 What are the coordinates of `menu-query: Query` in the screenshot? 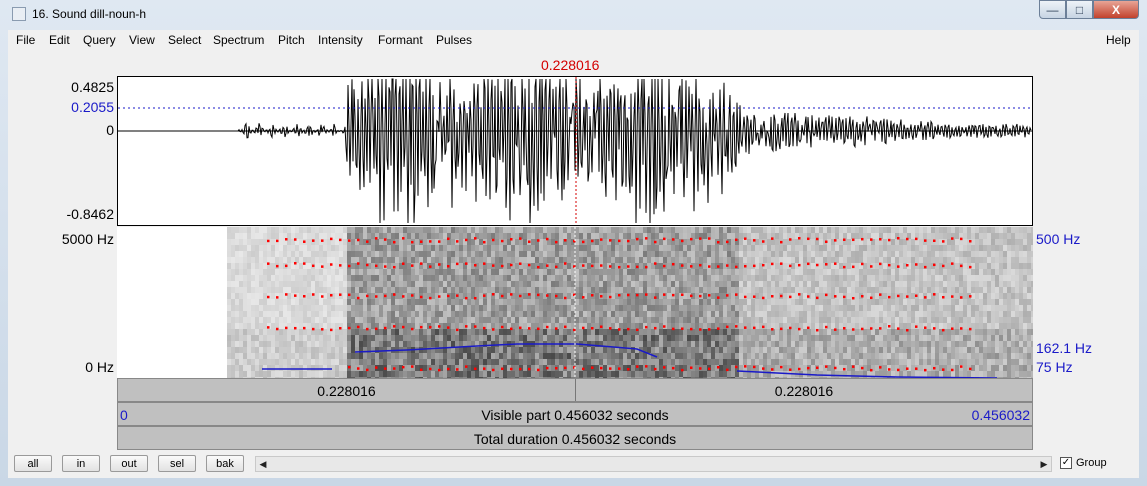 It's located at (99, 40).